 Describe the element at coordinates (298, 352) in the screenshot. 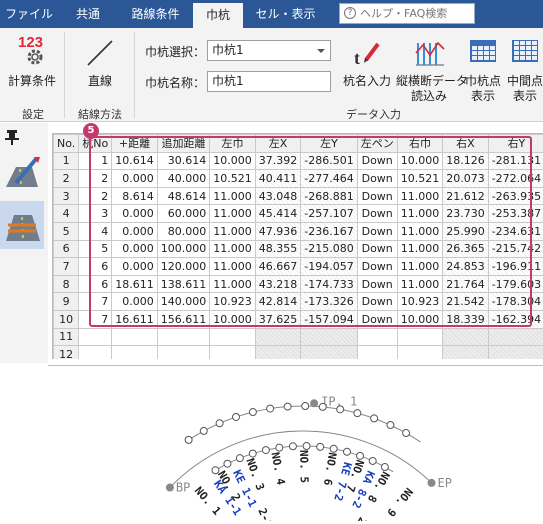

I see `table-row-empty: 12` at that location.